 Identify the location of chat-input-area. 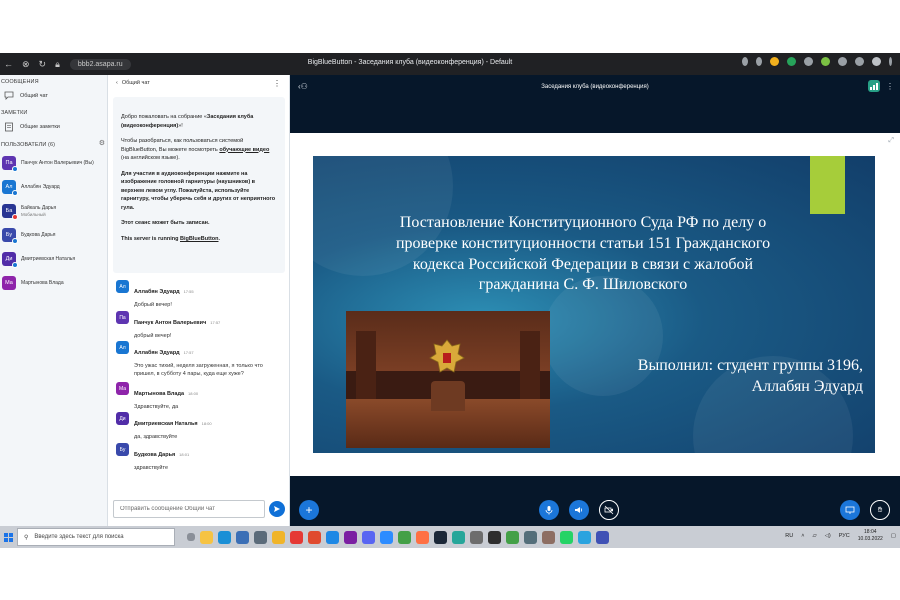
(202, 509).